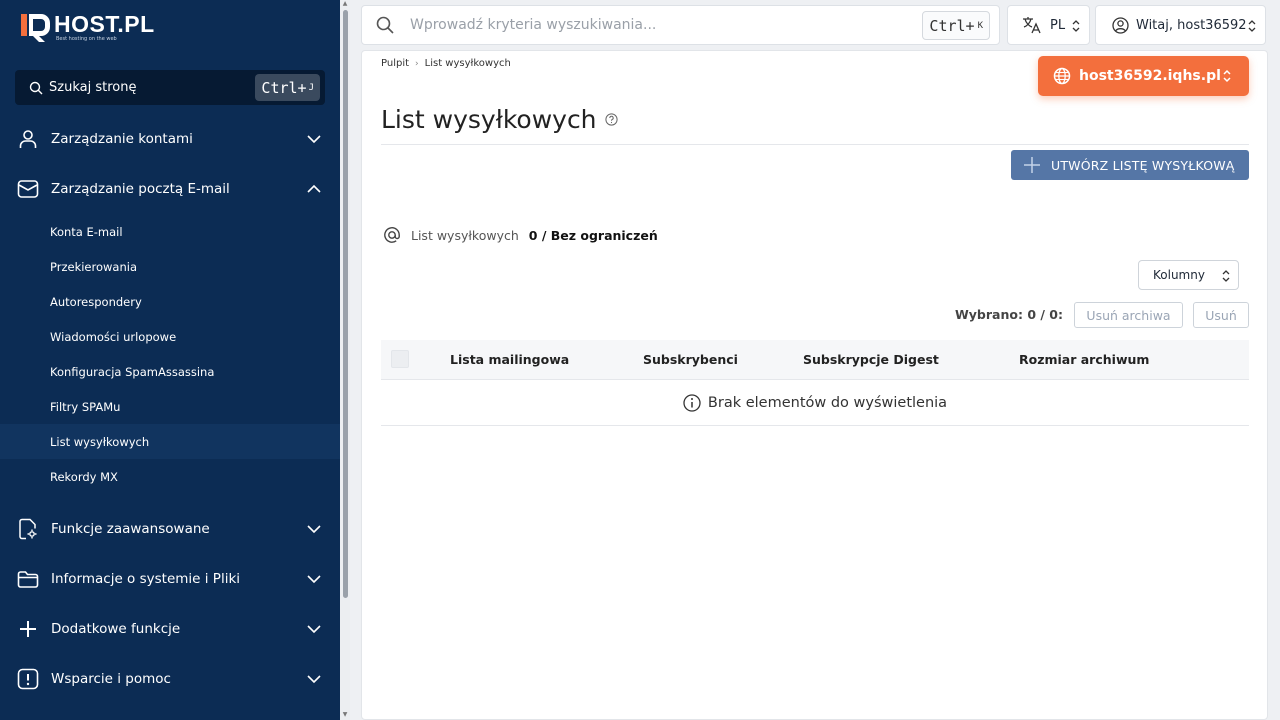  What do you see at coordinates (1221, 315) in the screenshot?
I see `delete-button: Usuń` at bounding box center [1221, 315].